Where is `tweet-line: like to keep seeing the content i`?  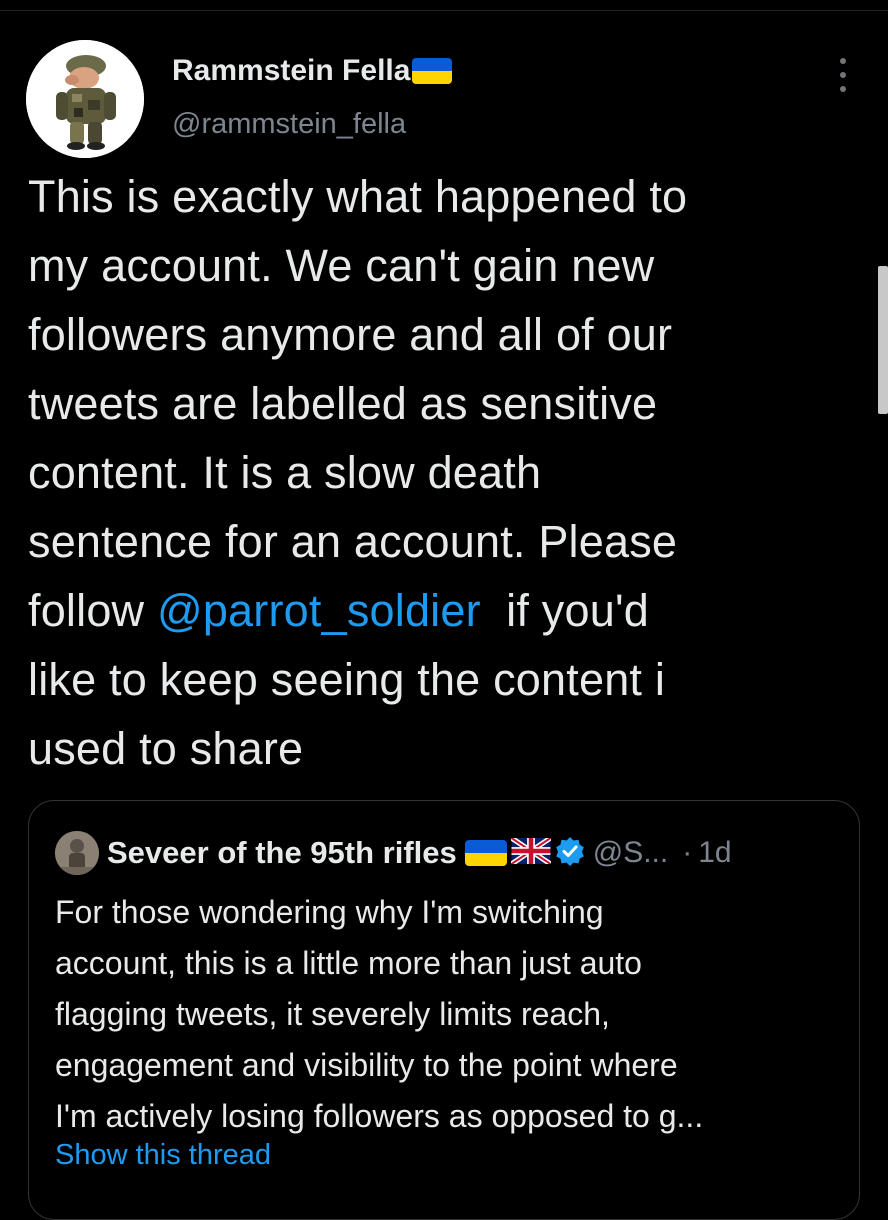 tweet-line: like to keep seeing the content i is located at coordinates (347, 679).